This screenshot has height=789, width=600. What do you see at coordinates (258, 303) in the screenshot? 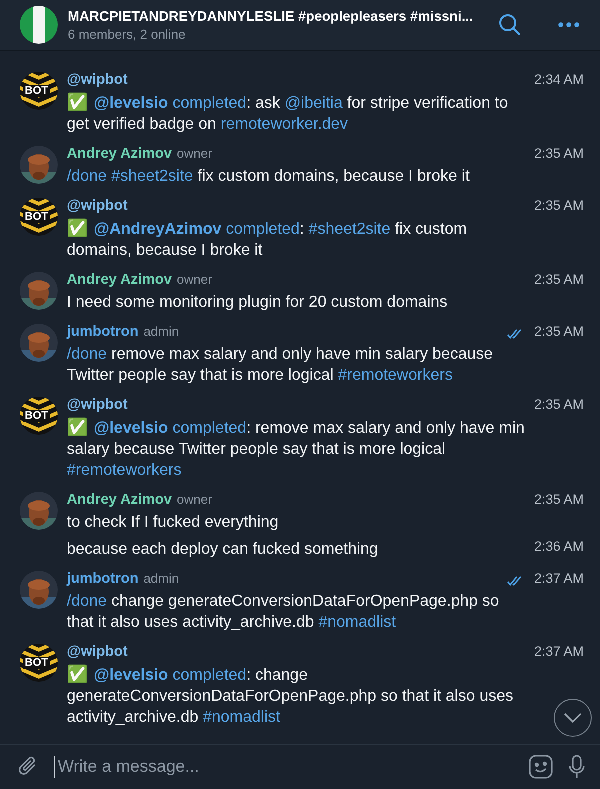
I see `message-text: I need some monitoring plugin for 20 custom domains` at bounding box center [258, 303].